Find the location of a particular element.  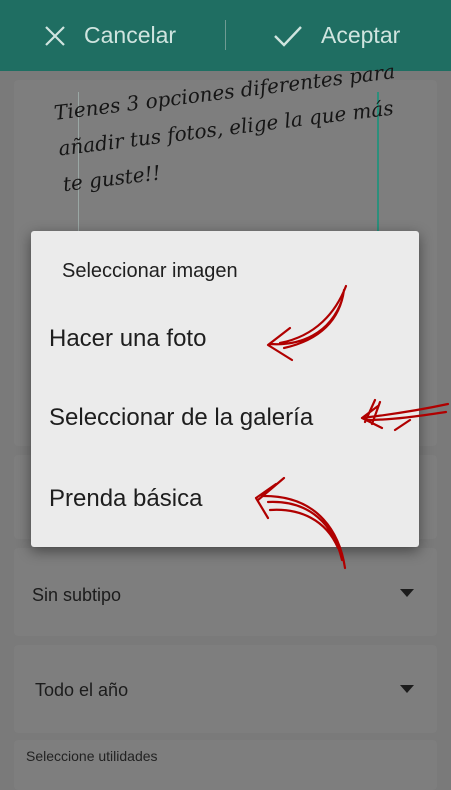

subtype-dropdown: Sin subtipo is located at coordinates (225, 592).